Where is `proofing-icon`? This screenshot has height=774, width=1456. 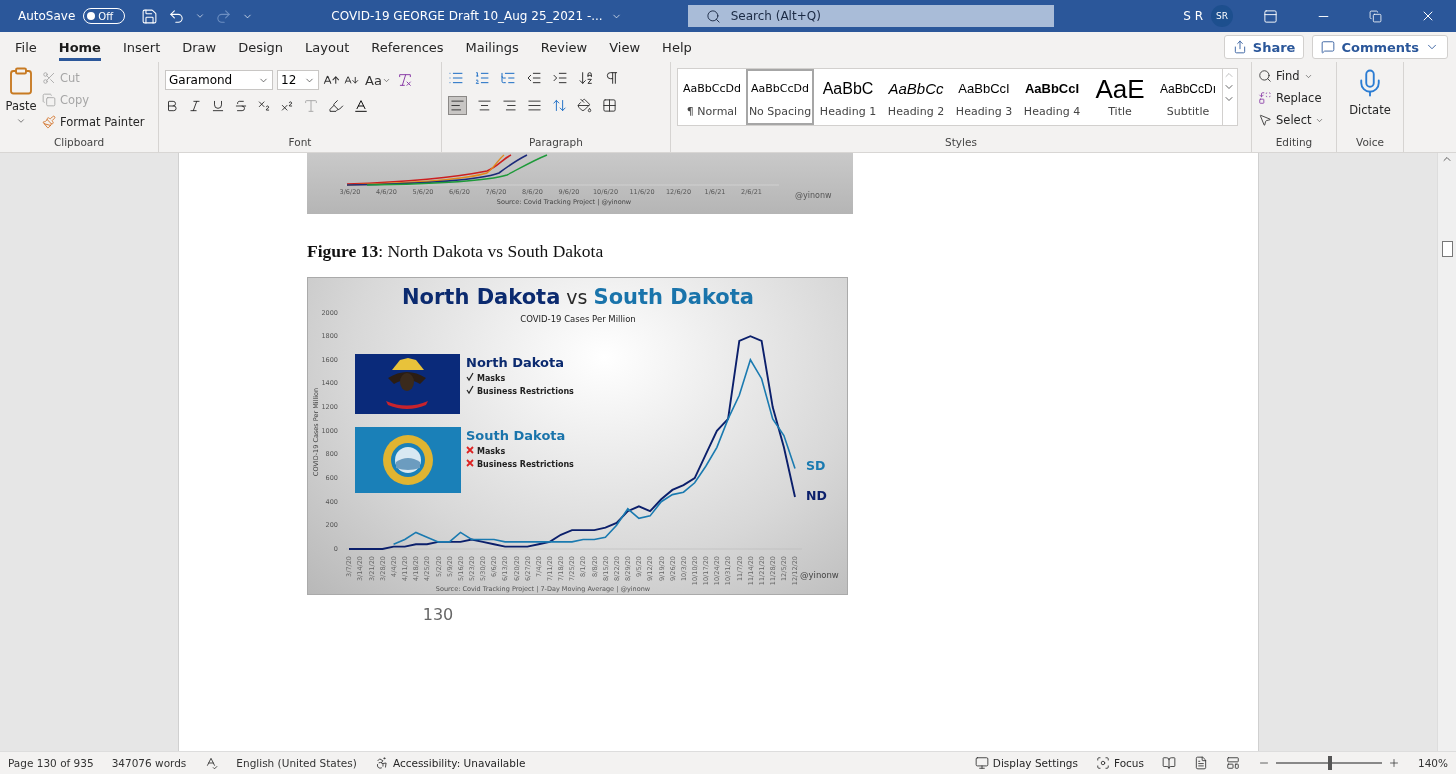 proofing-icon is located at coordinates (211, 763).